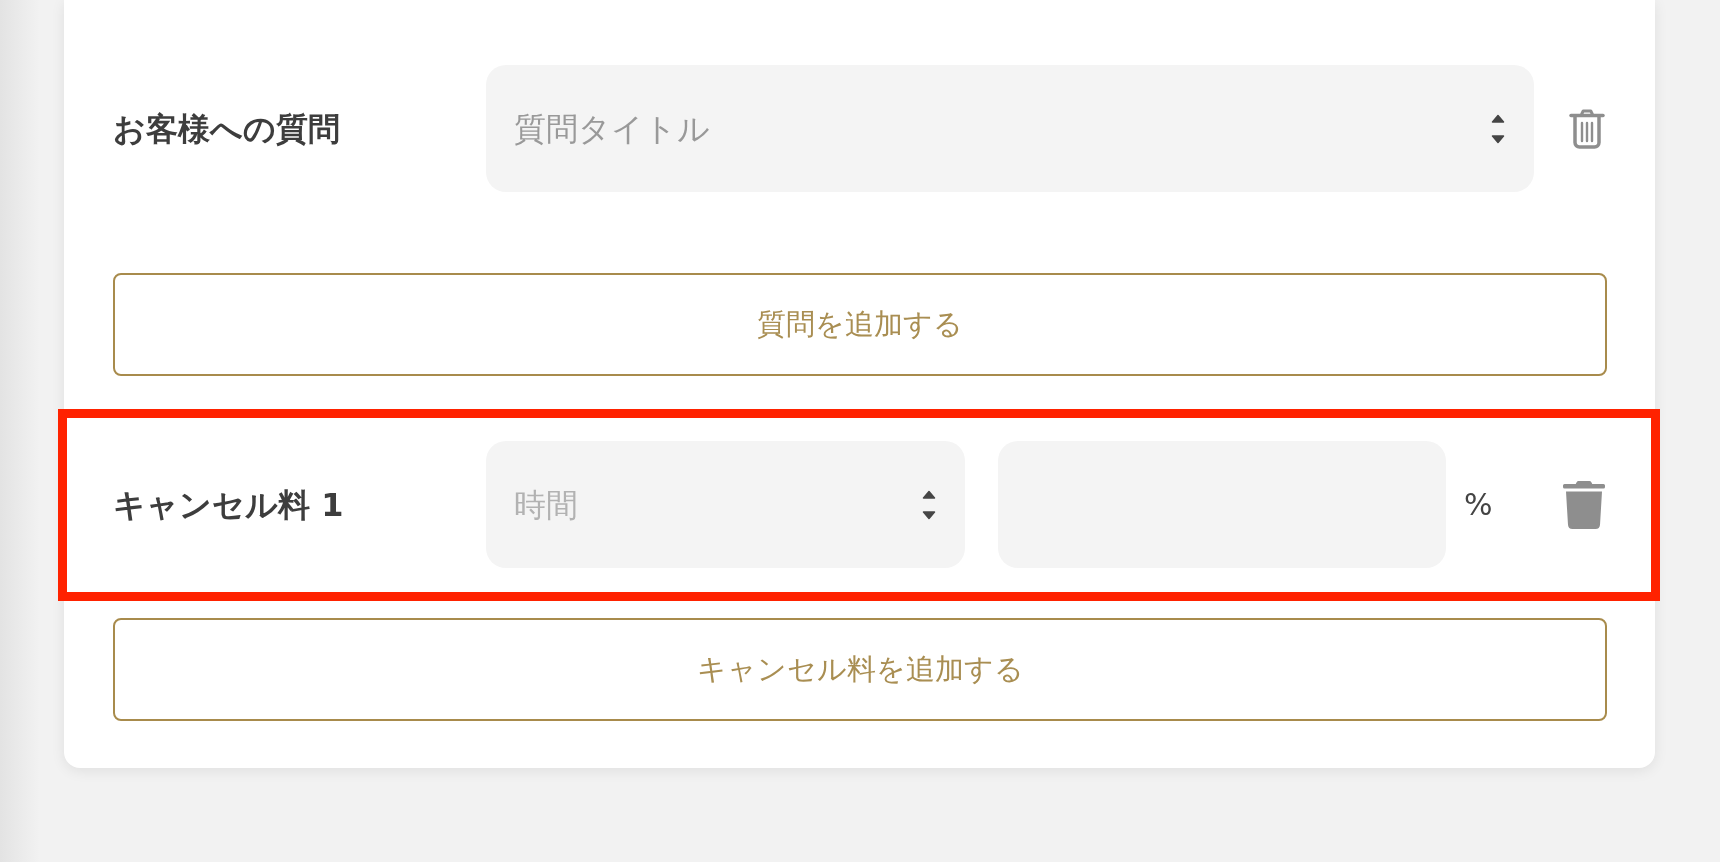 Image resolution: width=1720 pixels, height=862 pixels. Describe the element at coordinates (860, 324) in the screenshot. I see `add-question-button: 質問を追加する` at that location.